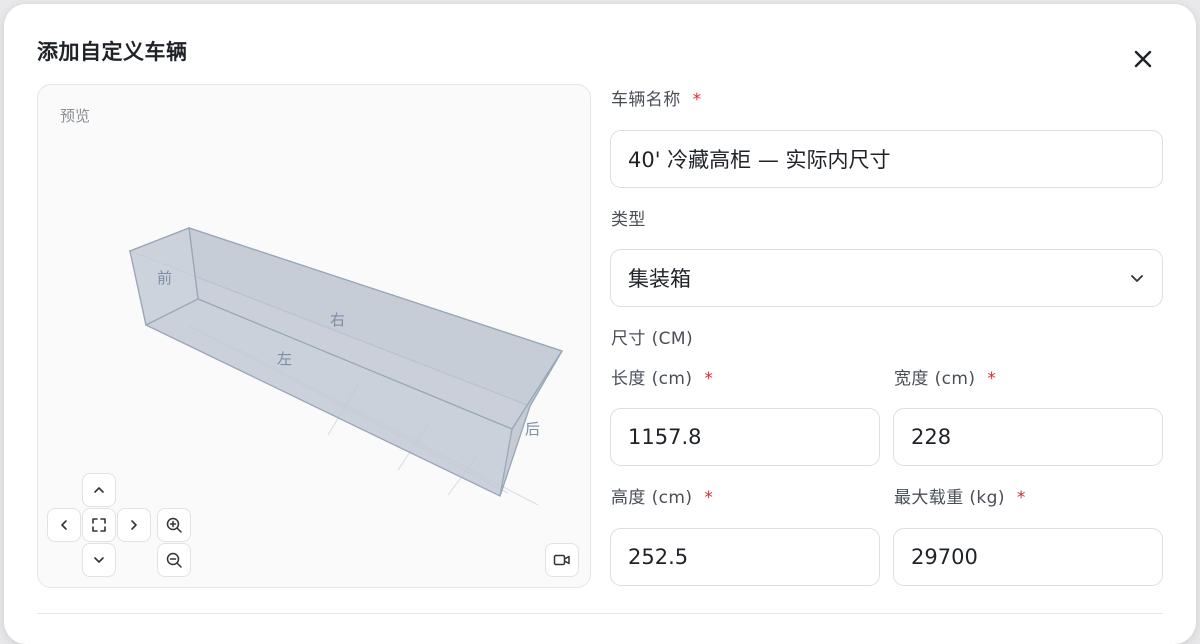 This screenshot has height=644, width=1200. I want to click on vehicle-name-value: 40' 冷藏高柜 — 实际内尺寸, so click(759, 160).